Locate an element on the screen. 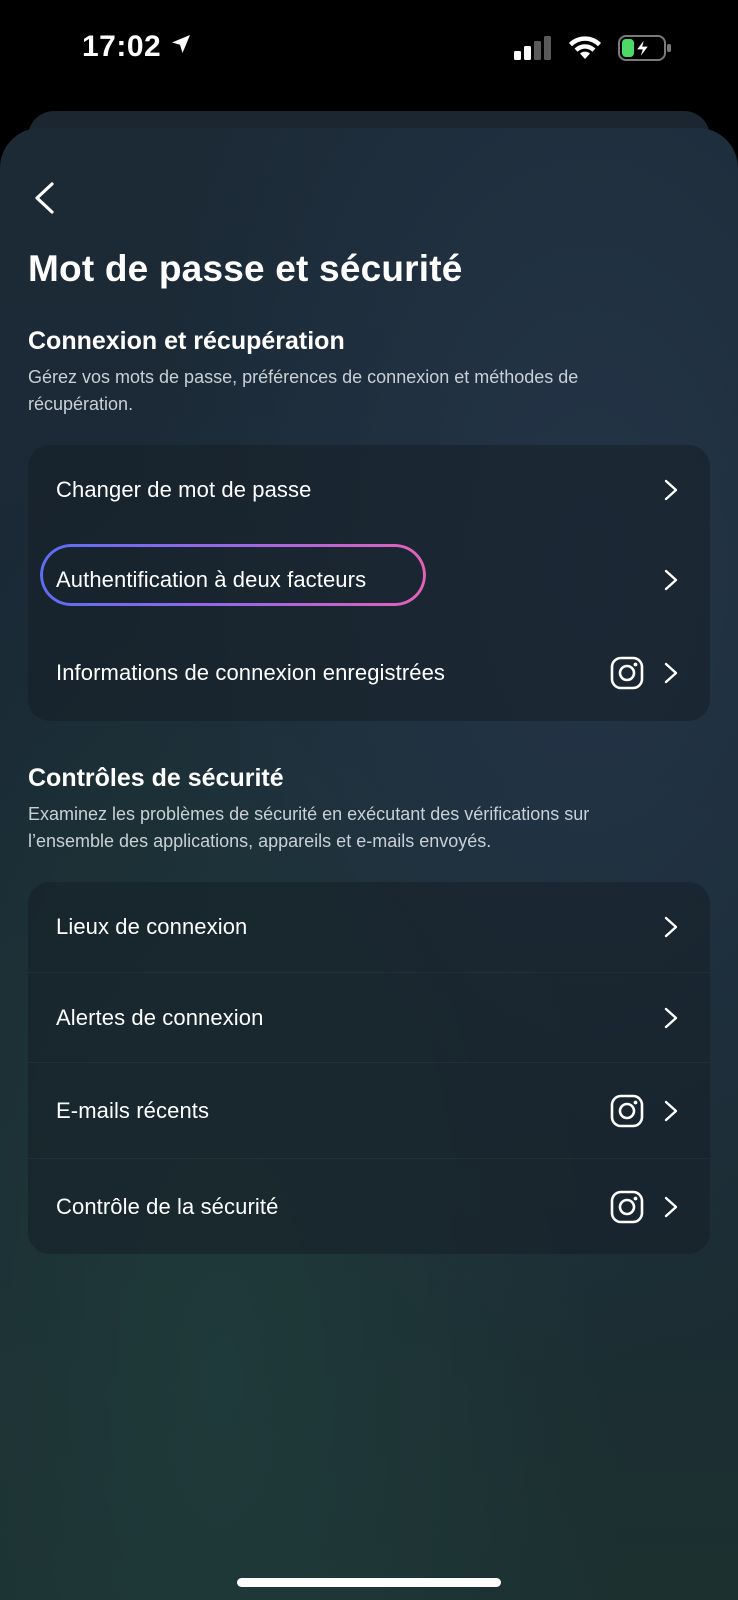 Image resolution: width=738 pixels, height=1600 pixels. row-change-password: Changer de mot de passe is located at coordinates (369, 490).